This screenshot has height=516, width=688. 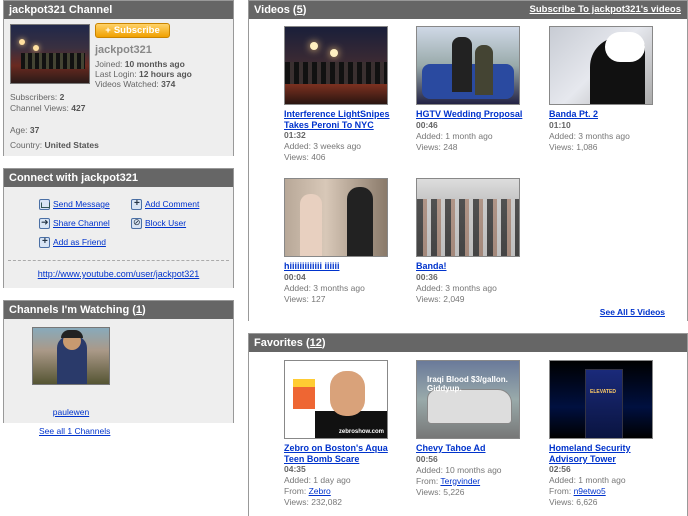 What do you see at coordinates (62, 97) in the screenshot?
I see `subscribers-value: 2` at bounding box center [62, 97].